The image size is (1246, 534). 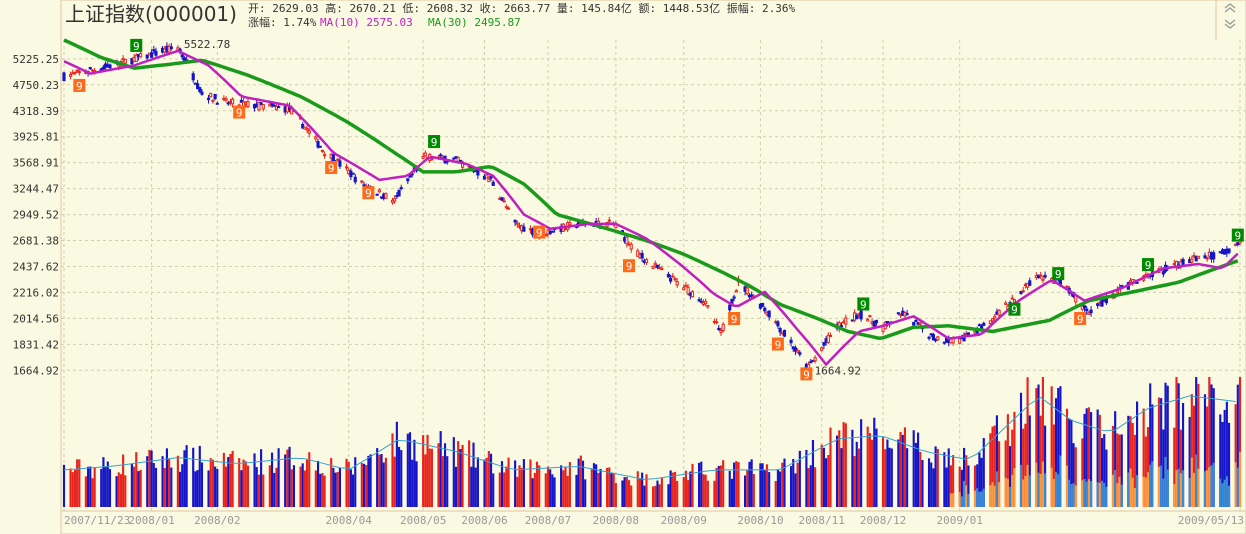 What do you see at coordinates (36, 292) in the screenshot?
I see `y-tick-label: 2216.02` at bounding box center [36, 292].